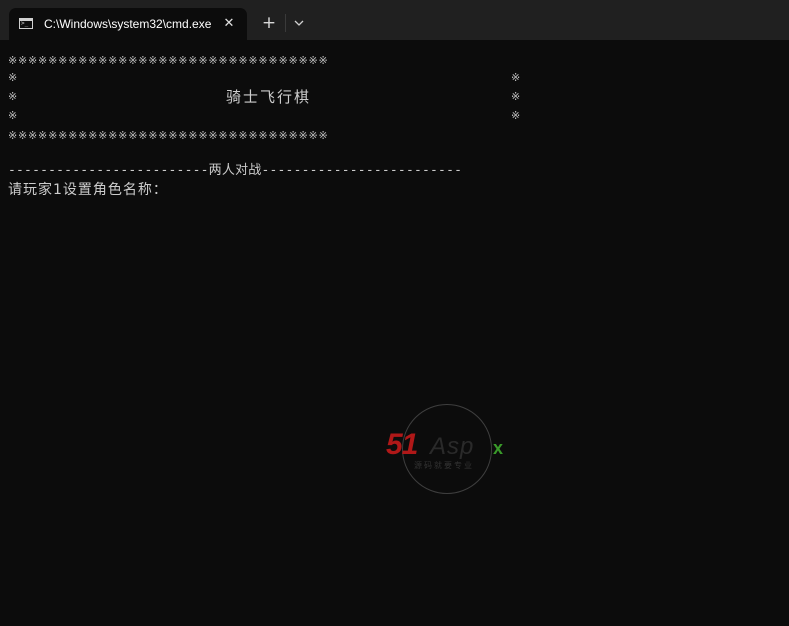 The width and height of the screenshot is (789, 626). Describe the element at coordinates (88, 190) in the screenshot. I see `name-prompt: 请玩家1设置角色名称：` at that location.